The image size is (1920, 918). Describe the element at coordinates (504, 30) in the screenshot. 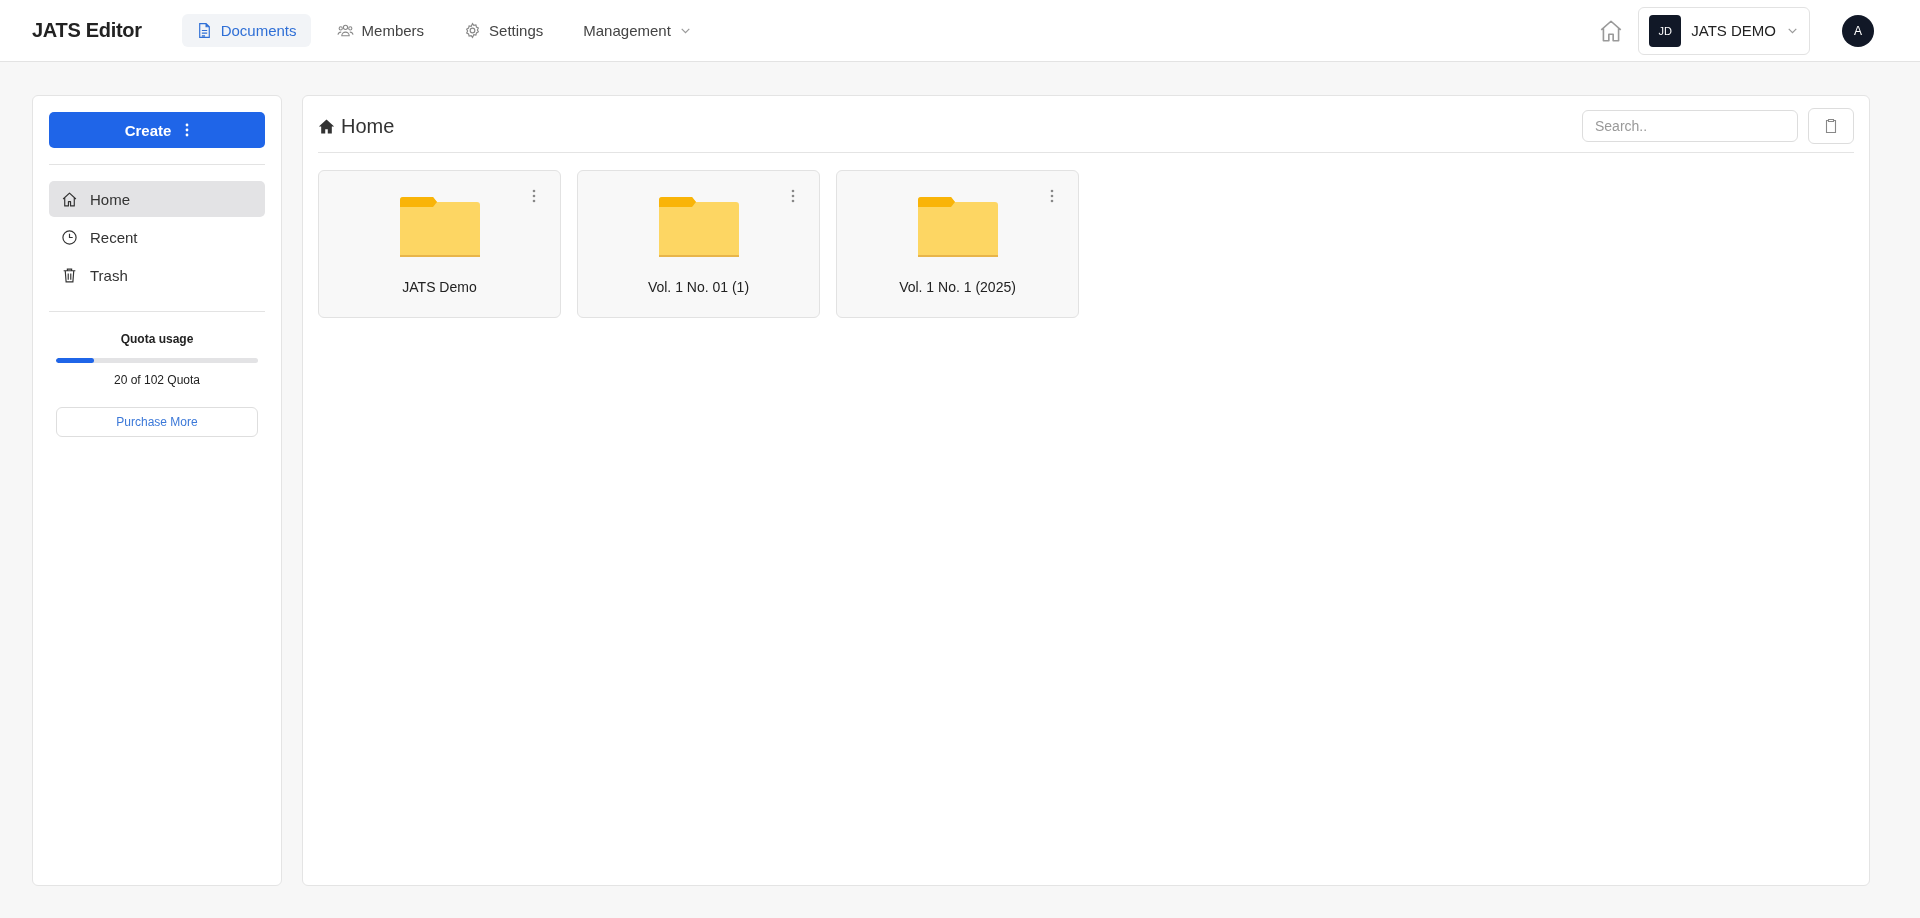

I see `nav-tab: Settings` at that location.